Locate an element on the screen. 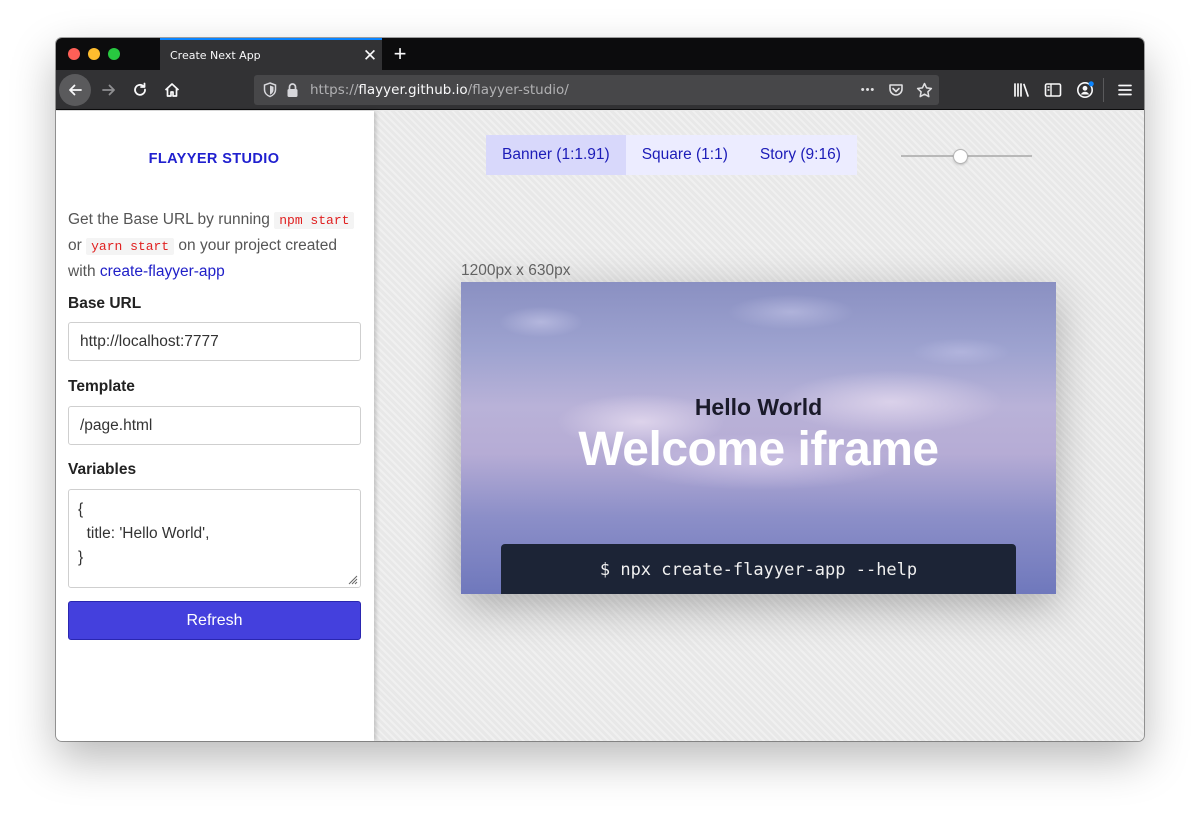 The width and height of the screenshot is (1200, 814). preview-subtitle: Hello World is located at coordinates (758, 407).